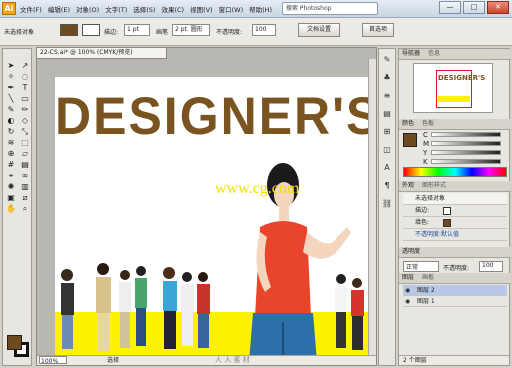 This screenshot has height=368, width=512. I want to click on info-tab: 信息, so click(434, 53).